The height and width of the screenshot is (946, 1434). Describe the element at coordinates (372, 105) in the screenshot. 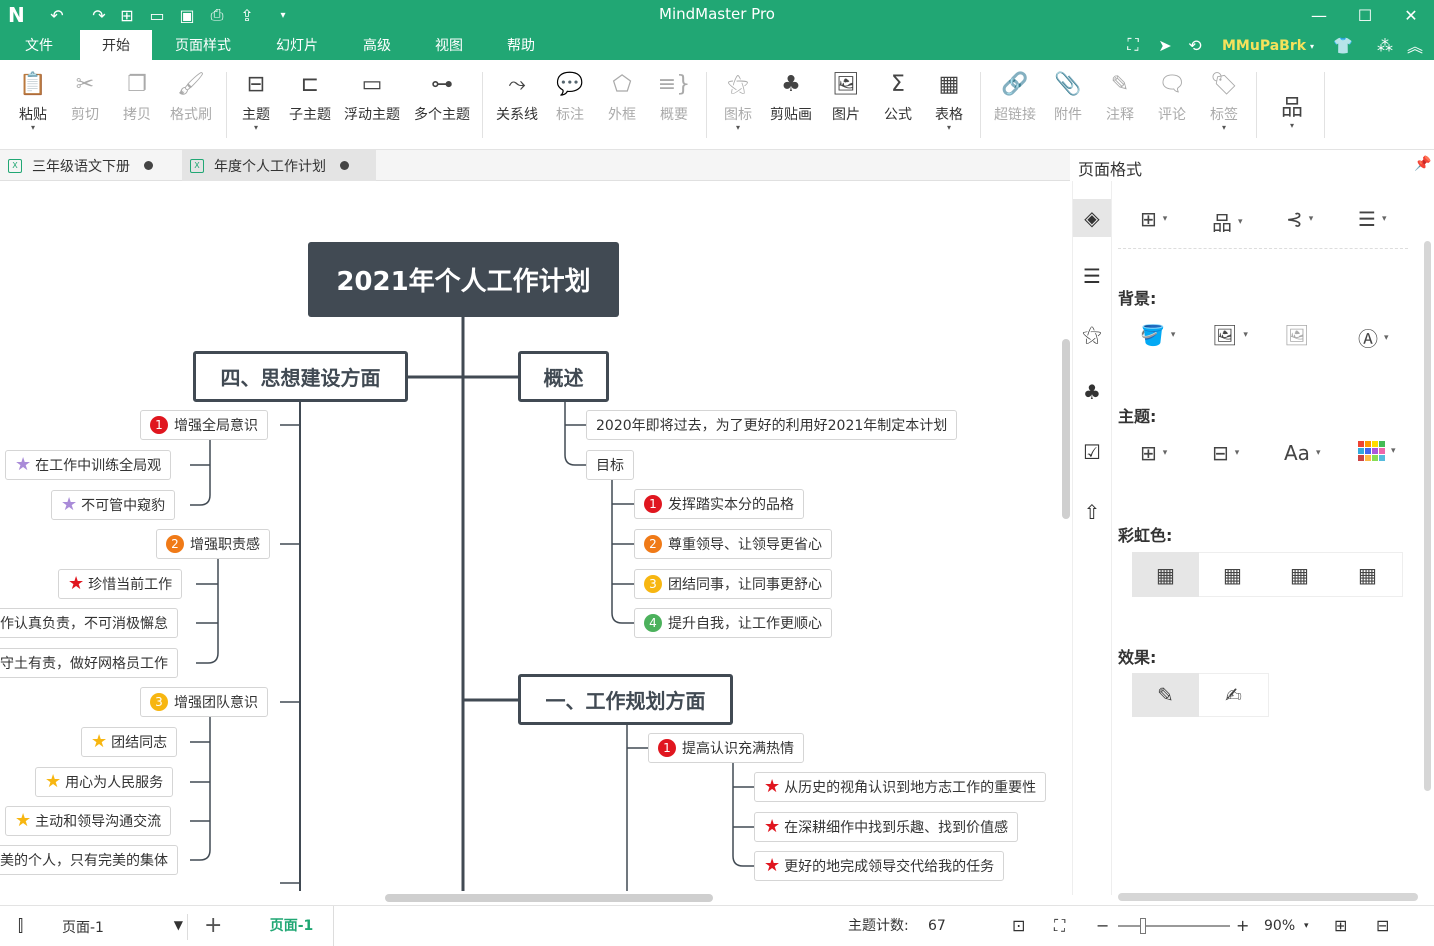

I see `floating-topic-button: ▭ 浮动主题` at that location.